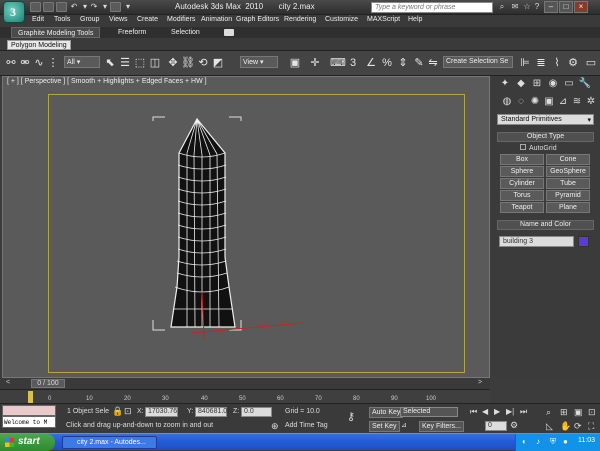 The width and height of the screenshot is (600, 451). Describe the element at coordinates (383, 19) in the screenshot. I see `menu-maxscript: MAXScript` at that location.